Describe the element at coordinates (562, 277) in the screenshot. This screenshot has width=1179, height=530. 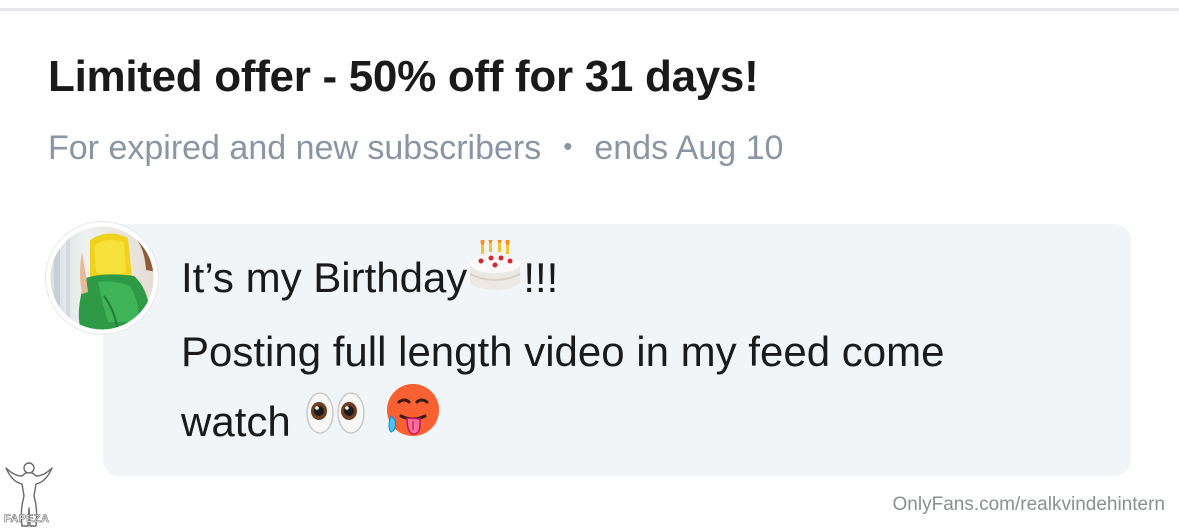
I see `message-line-1: It’s my Birthday !!!` at that location.